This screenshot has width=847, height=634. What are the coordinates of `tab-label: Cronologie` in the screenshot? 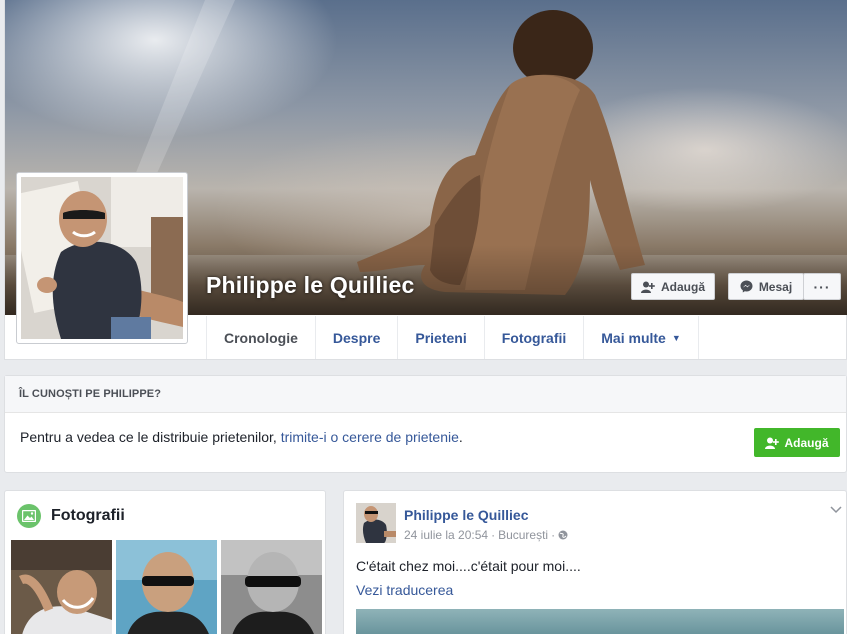 It's located at (261, 337).